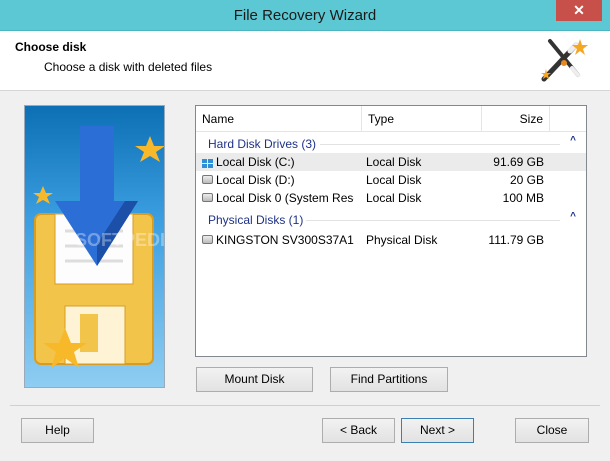 The height and width of the screenshot is (461, 610). What do you see at coordinates (523, 198) in the screenshot?
I see `disk-size: 100 MB` at bounding box center [523, 198].